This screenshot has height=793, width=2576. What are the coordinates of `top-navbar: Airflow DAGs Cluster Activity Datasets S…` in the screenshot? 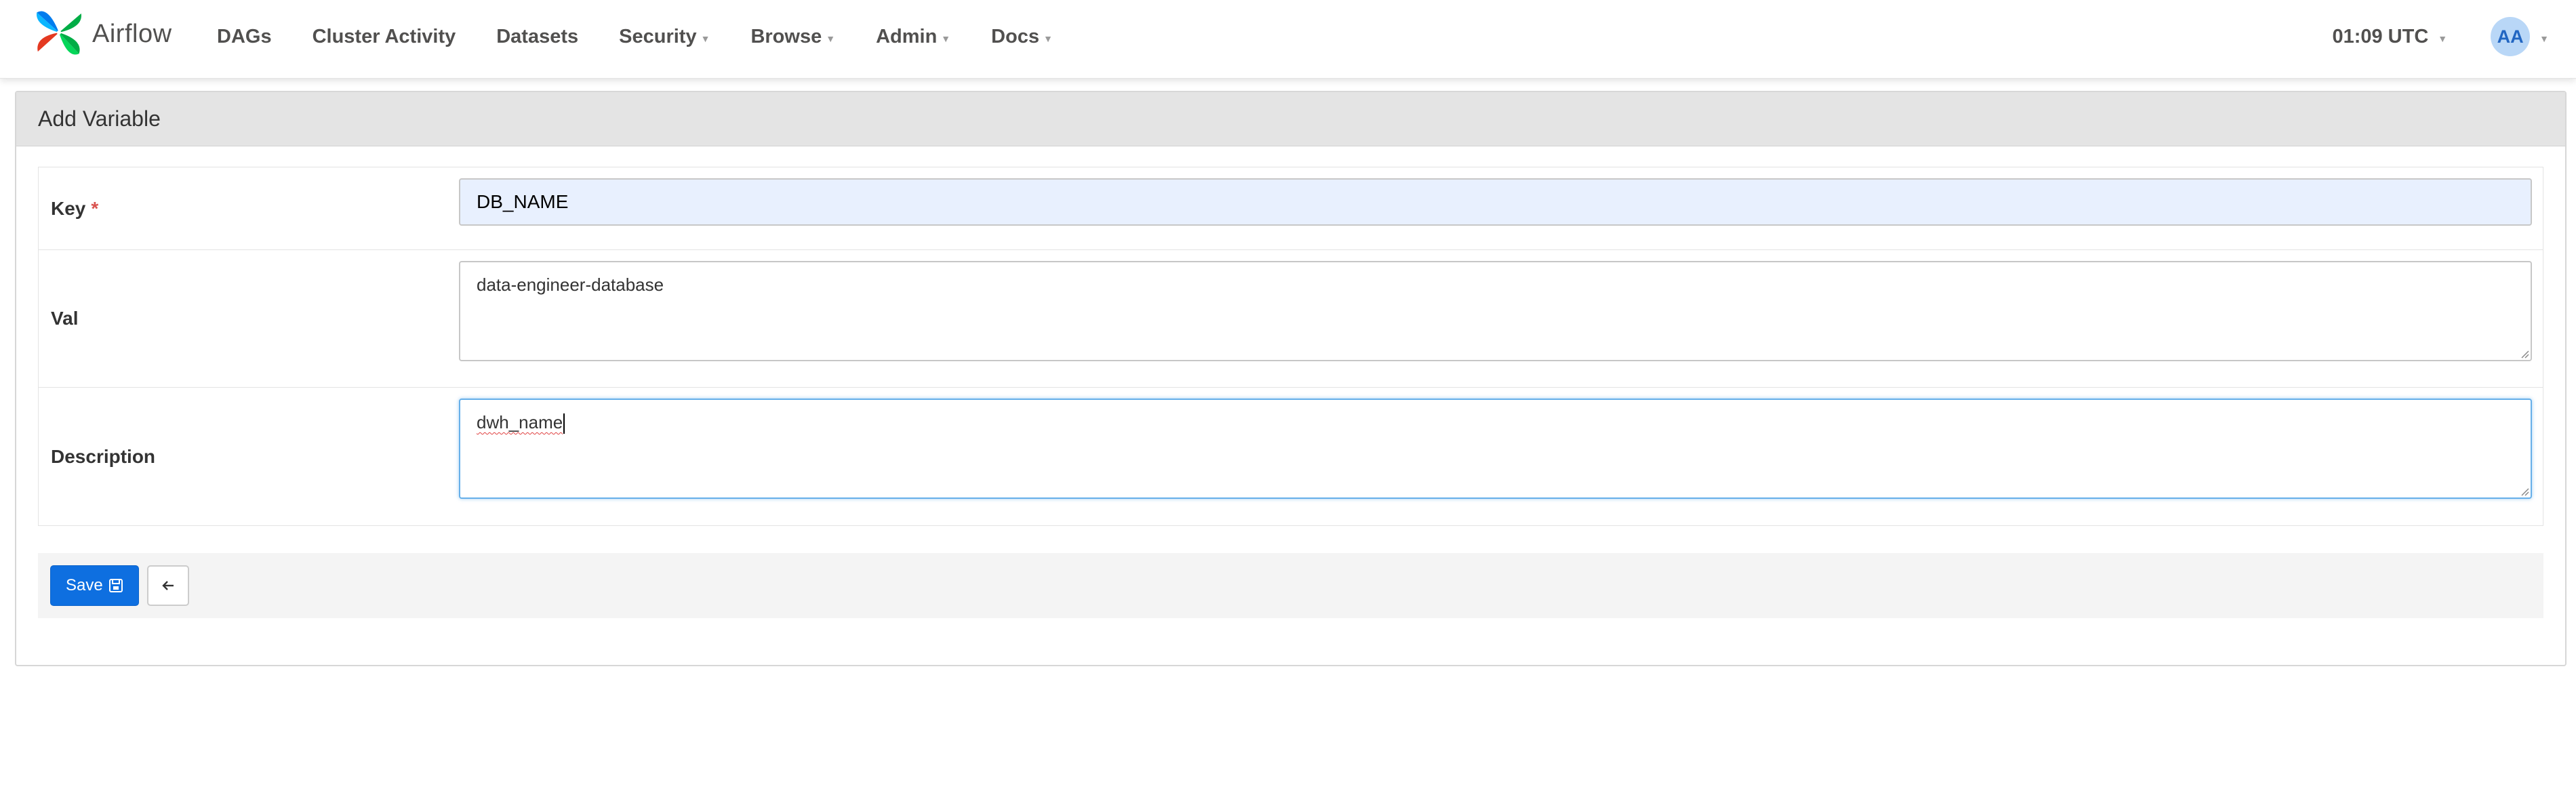 It's located at (1288, 39).